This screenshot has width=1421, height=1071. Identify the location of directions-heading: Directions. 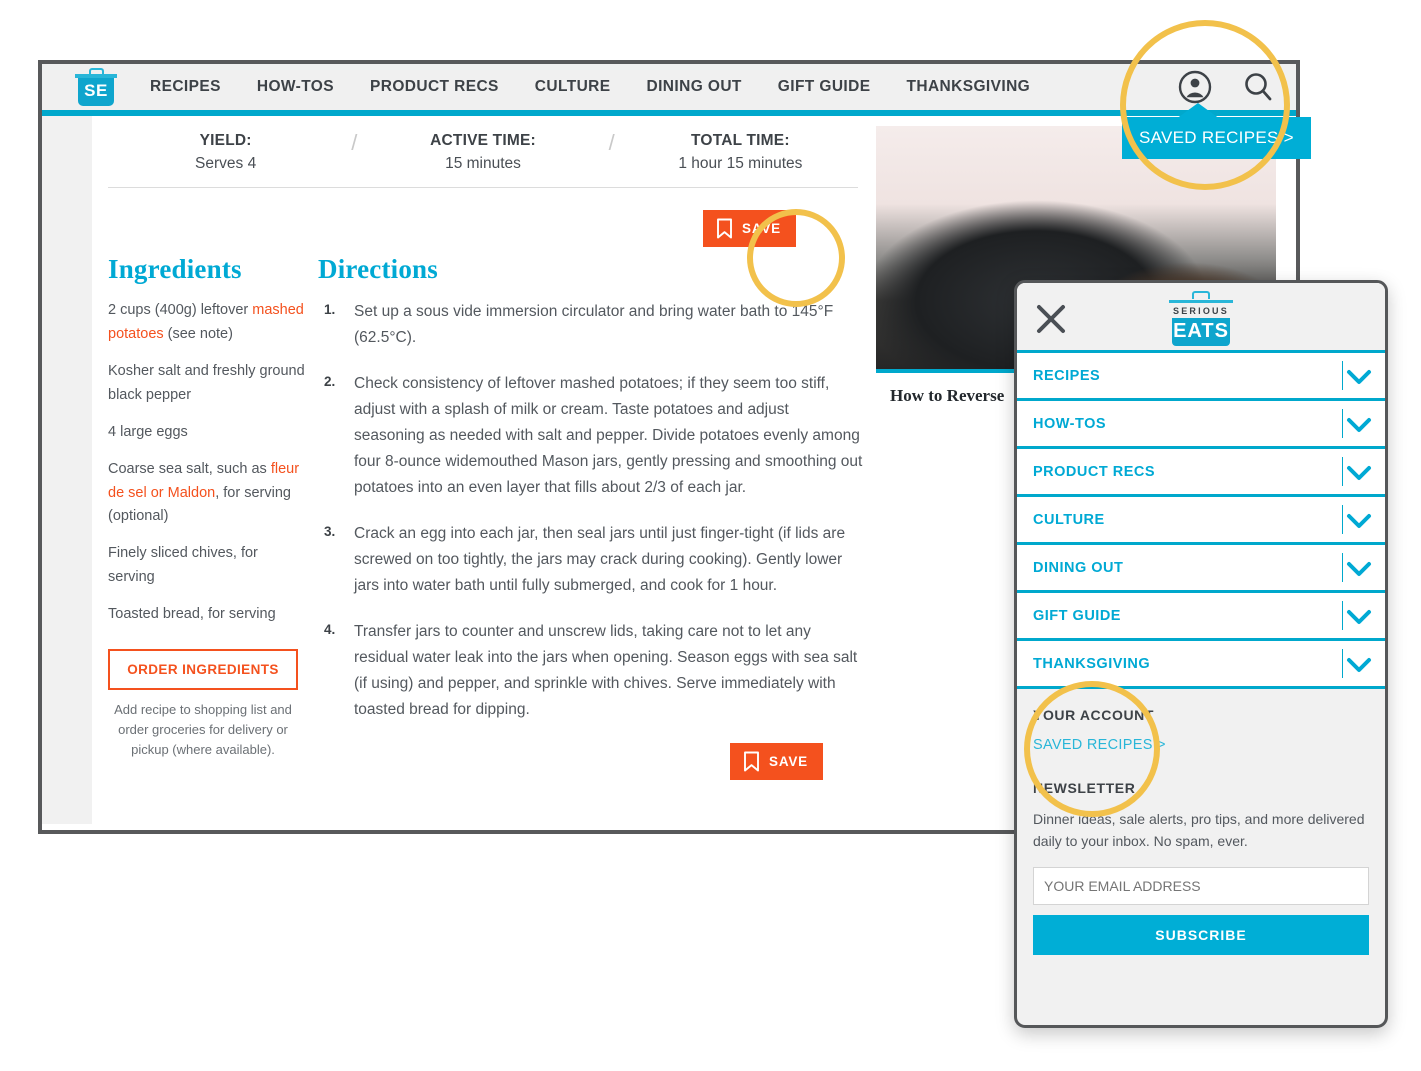
(378, 269).